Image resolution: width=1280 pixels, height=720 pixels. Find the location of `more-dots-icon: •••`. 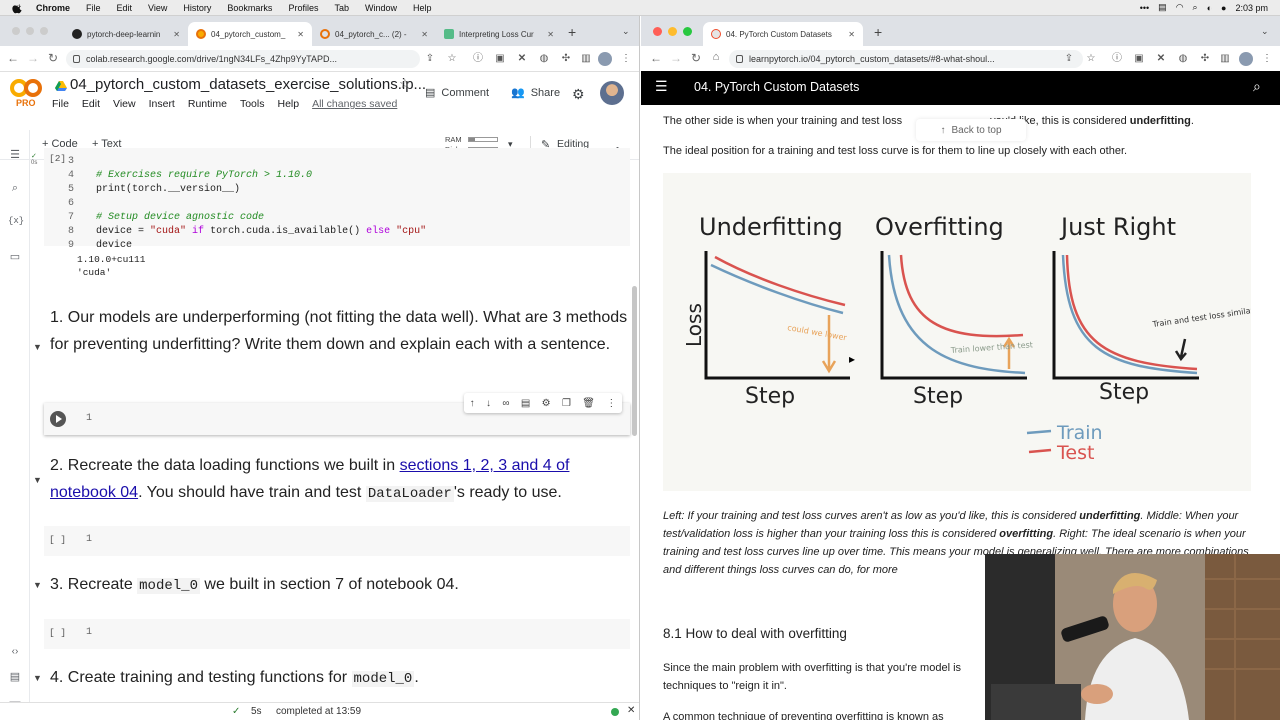

more-dots-icon: ••• is located at coordinates (1144, 8).